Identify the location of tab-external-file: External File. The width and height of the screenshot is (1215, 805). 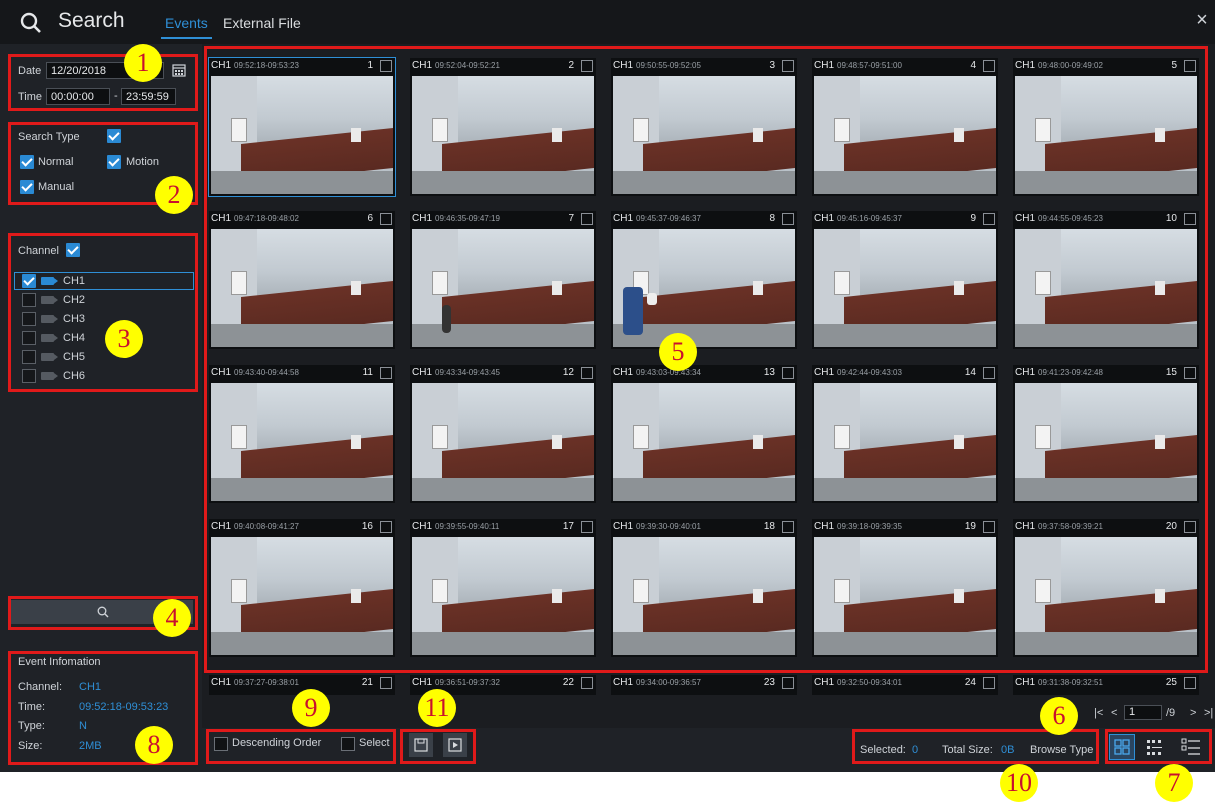
(262, 23).